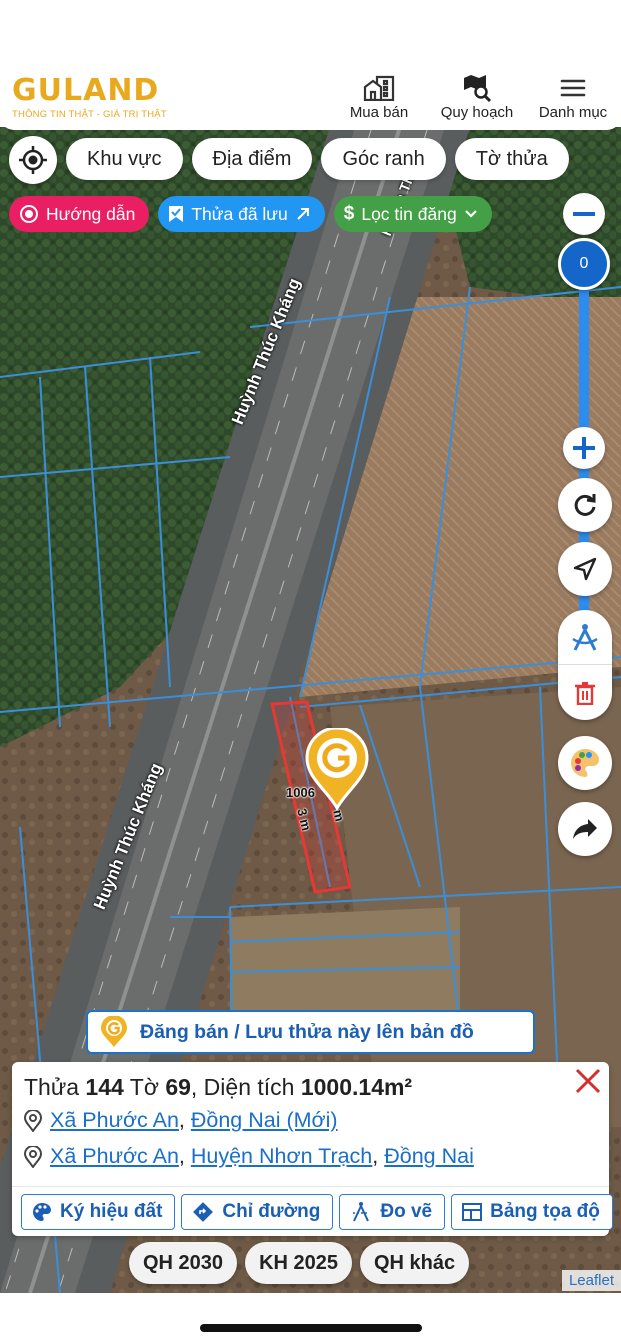 The image size is (621, 1344). What do you see at coordinates (252, 159) in the screenshot?
I see `chip-dia-diem: Địa điểm` at bounding box center [252, 159].